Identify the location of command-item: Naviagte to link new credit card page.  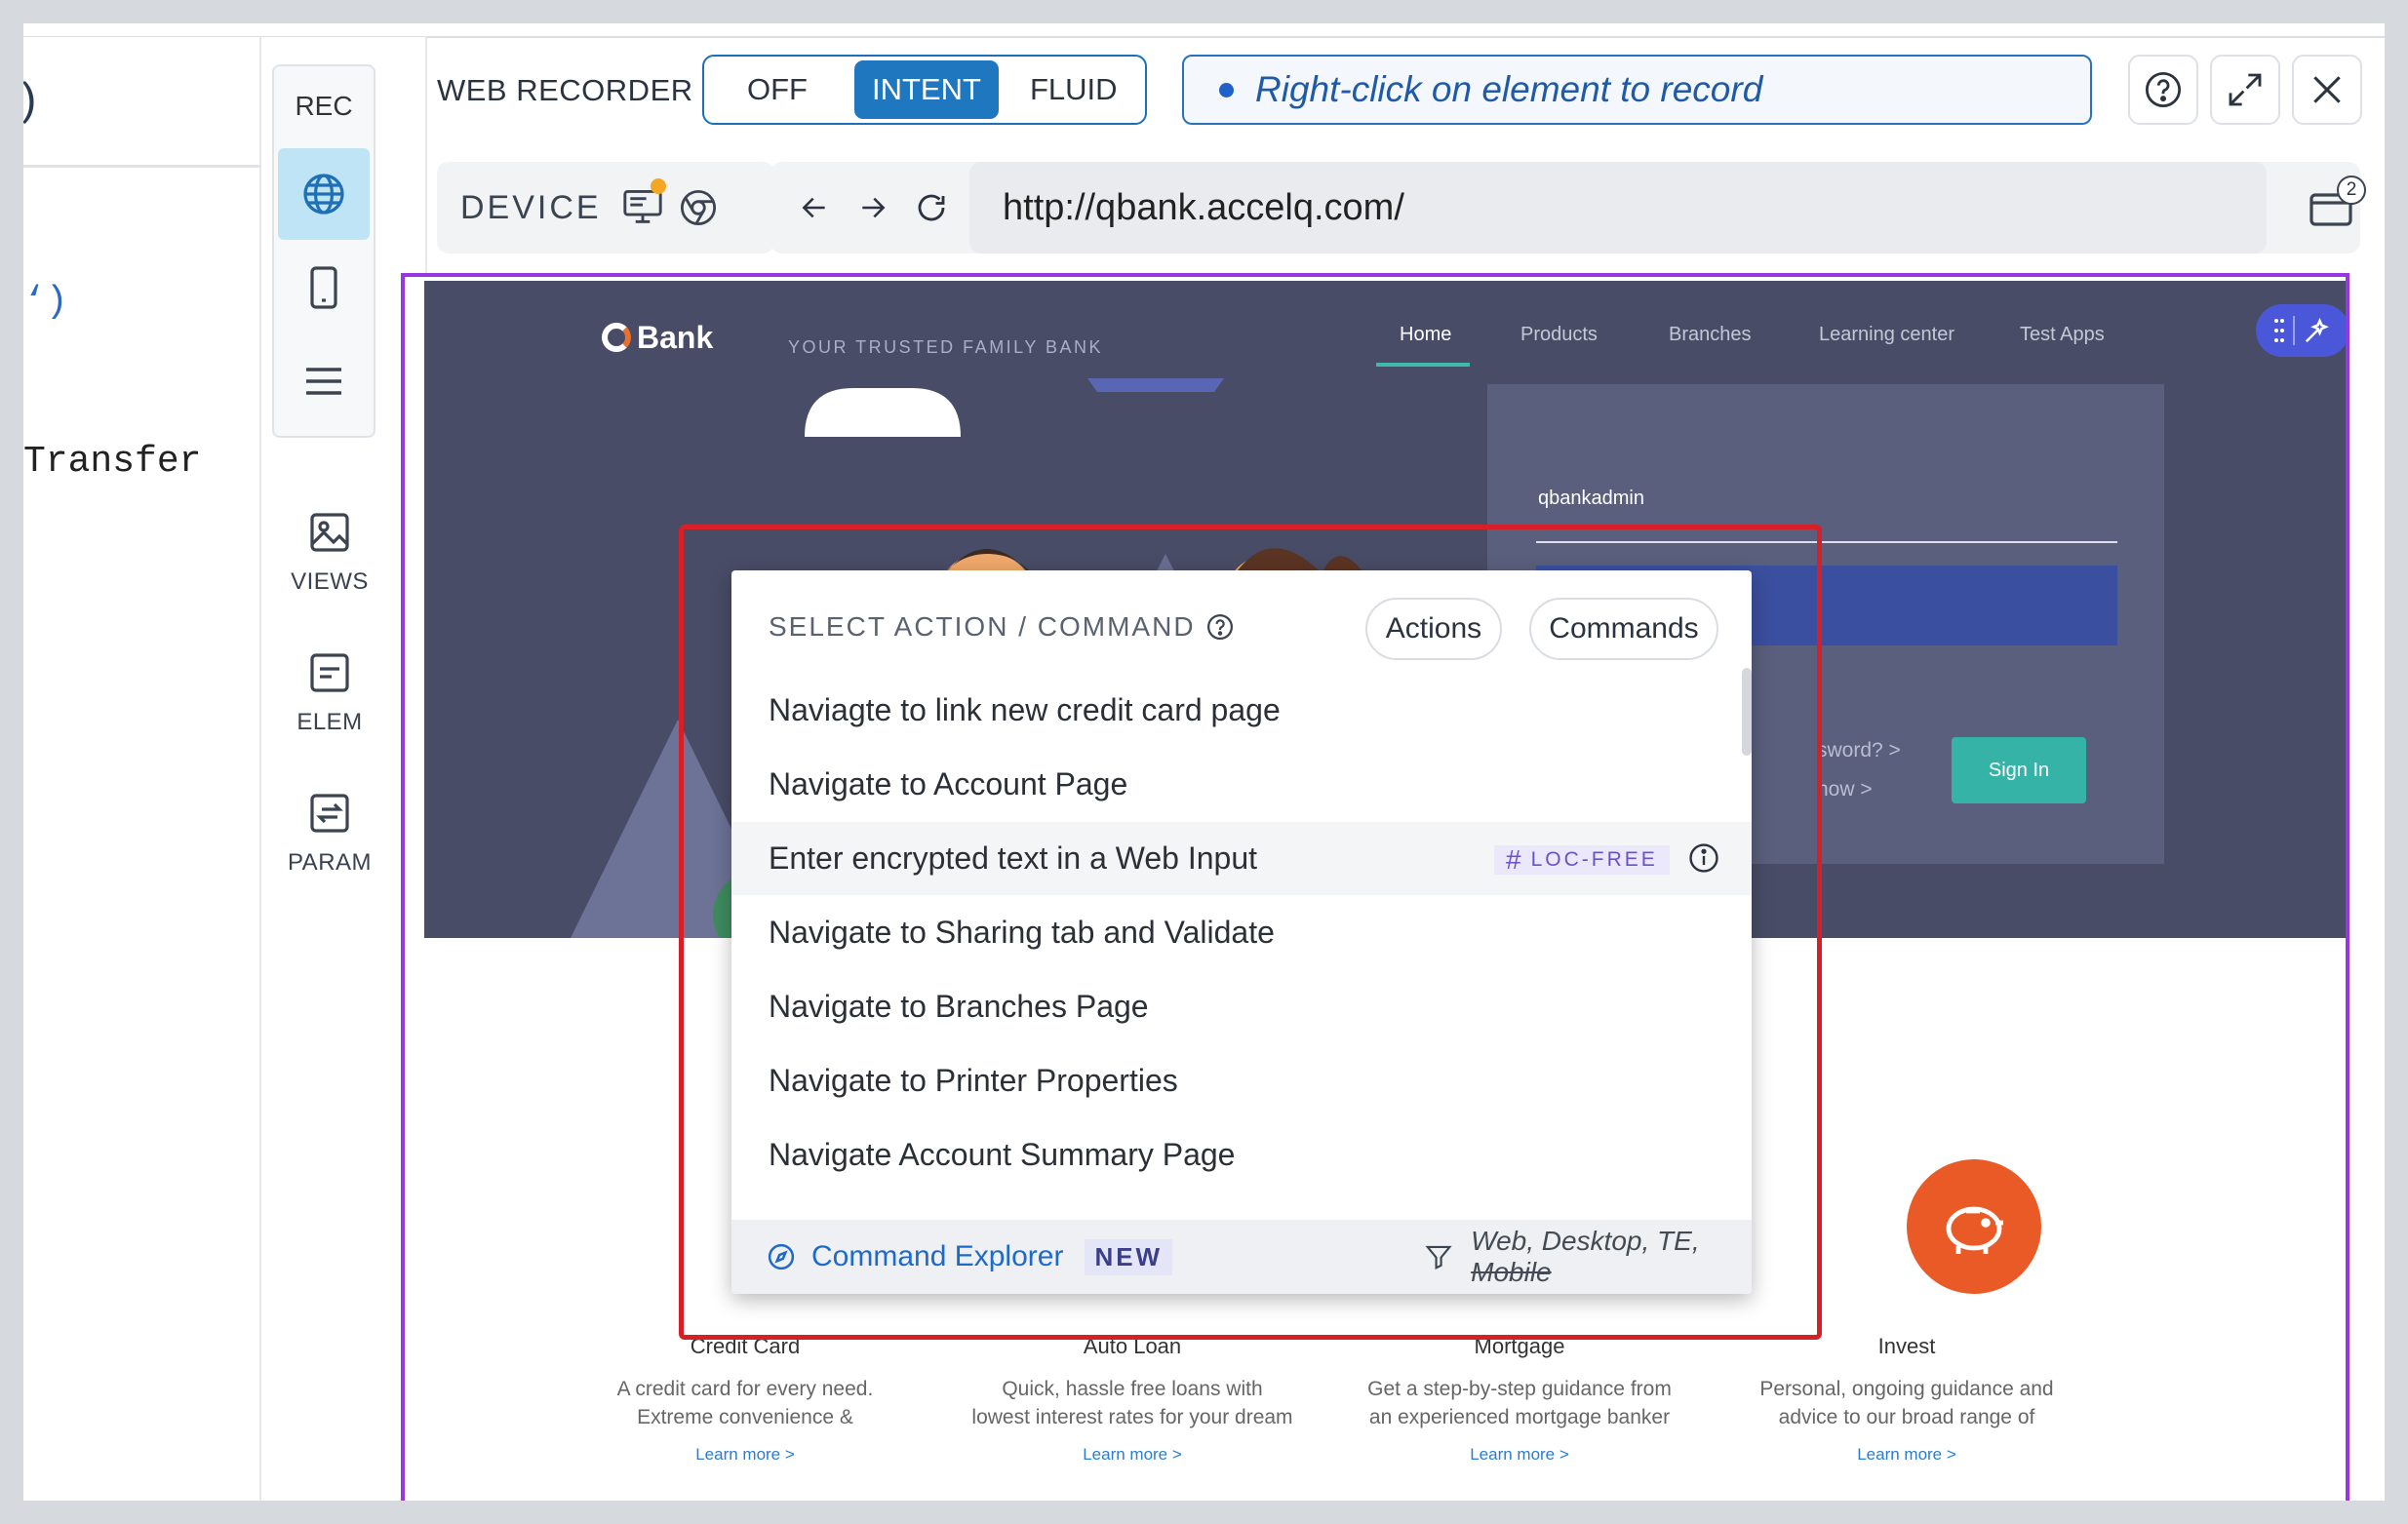
(1241, 710).